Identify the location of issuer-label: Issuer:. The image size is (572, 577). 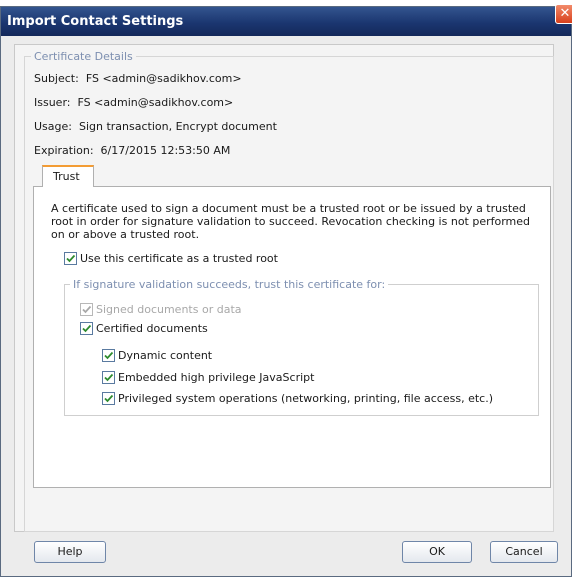
(52, 102).